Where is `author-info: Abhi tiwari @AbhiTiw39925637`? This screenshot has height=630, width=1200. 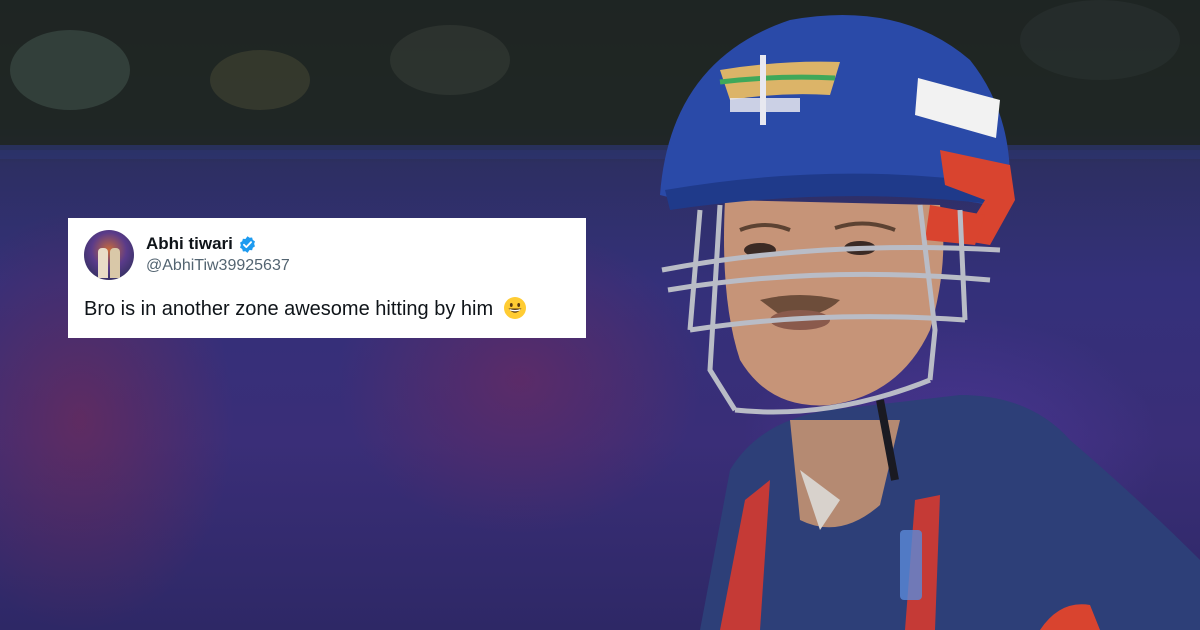 author-info: Abhi tiwari @AbhiTiw39925637 is located at coordinates (218, 255).